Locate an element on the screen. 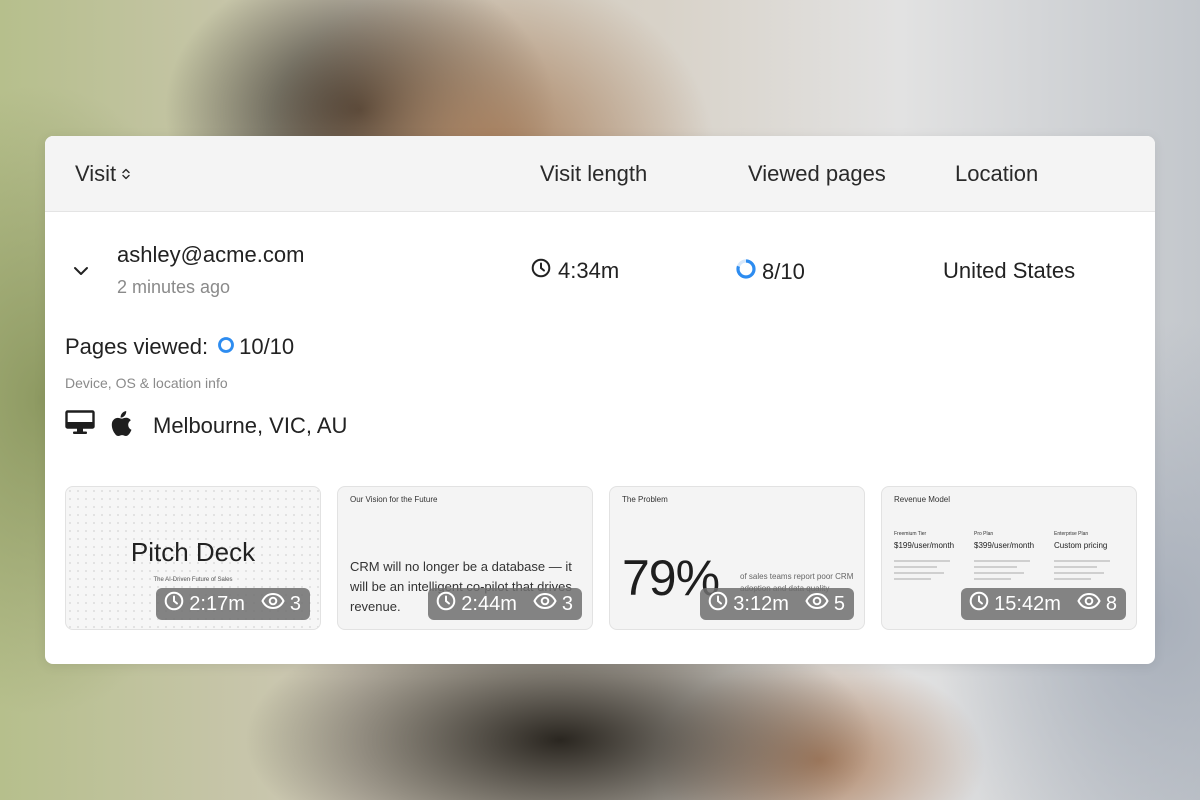 This screenshot has width=1200, height=800. slide-stats-badge: 15:42m 8 is located at coordinates (1043, 604).